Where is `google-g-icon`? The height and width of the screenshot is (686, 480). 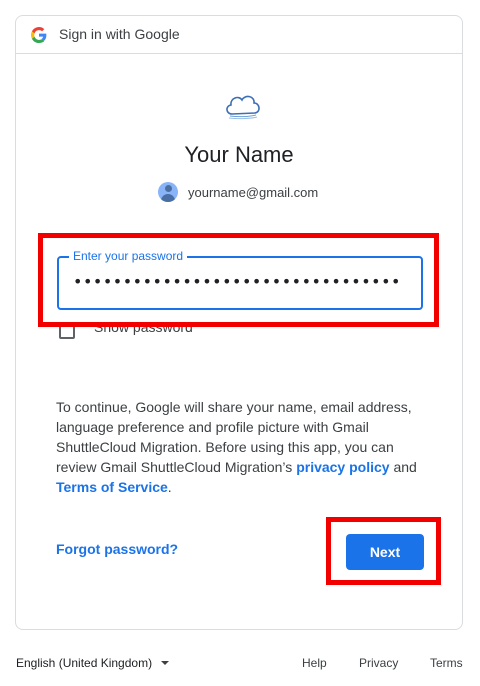
google-g-icon is located at coordinates (39, 35).